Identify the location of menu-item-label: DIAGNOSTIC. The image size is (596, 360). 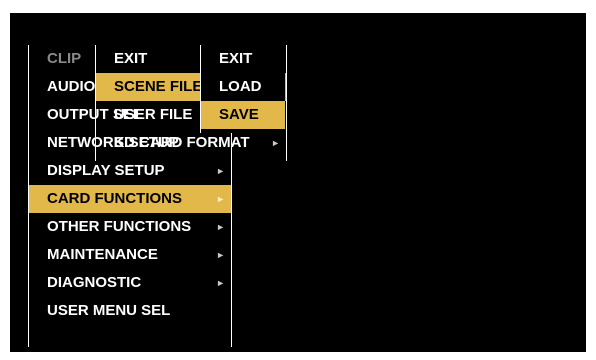
(94, 282).